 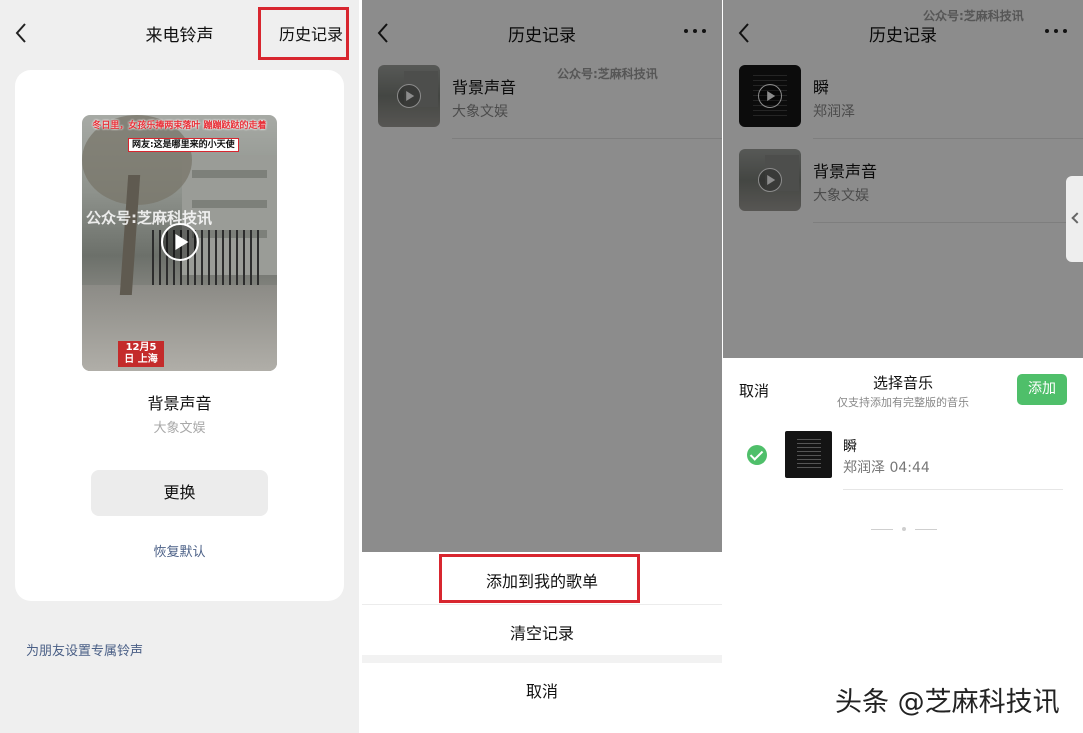 I want to click on check-icon, so click(x=757, y=455).